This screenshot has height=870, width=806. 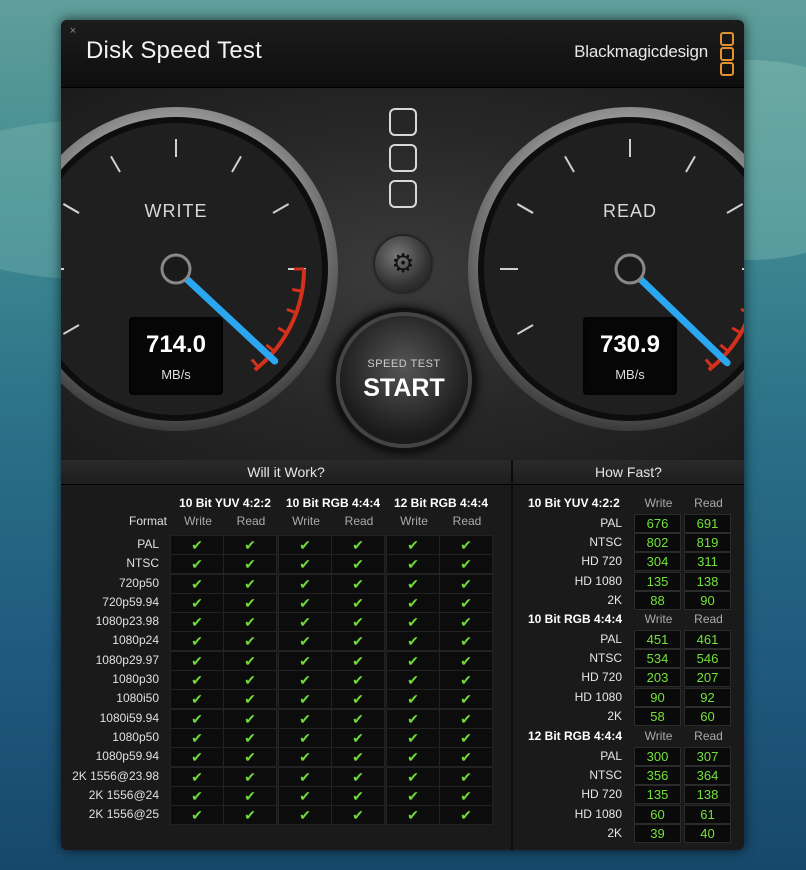 I want to click on read-column-header: Read, so click(x=708, y=503).